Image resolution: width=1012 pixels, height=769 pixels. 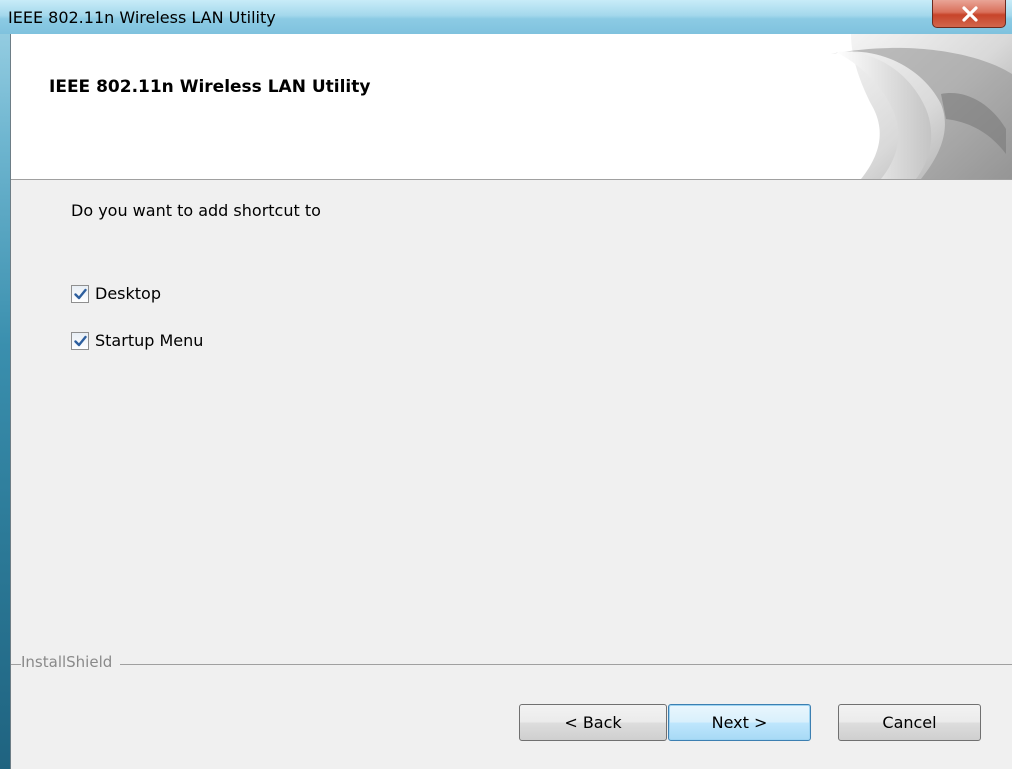 I want to click on next-button: Next >, so click(x=739, y=722).